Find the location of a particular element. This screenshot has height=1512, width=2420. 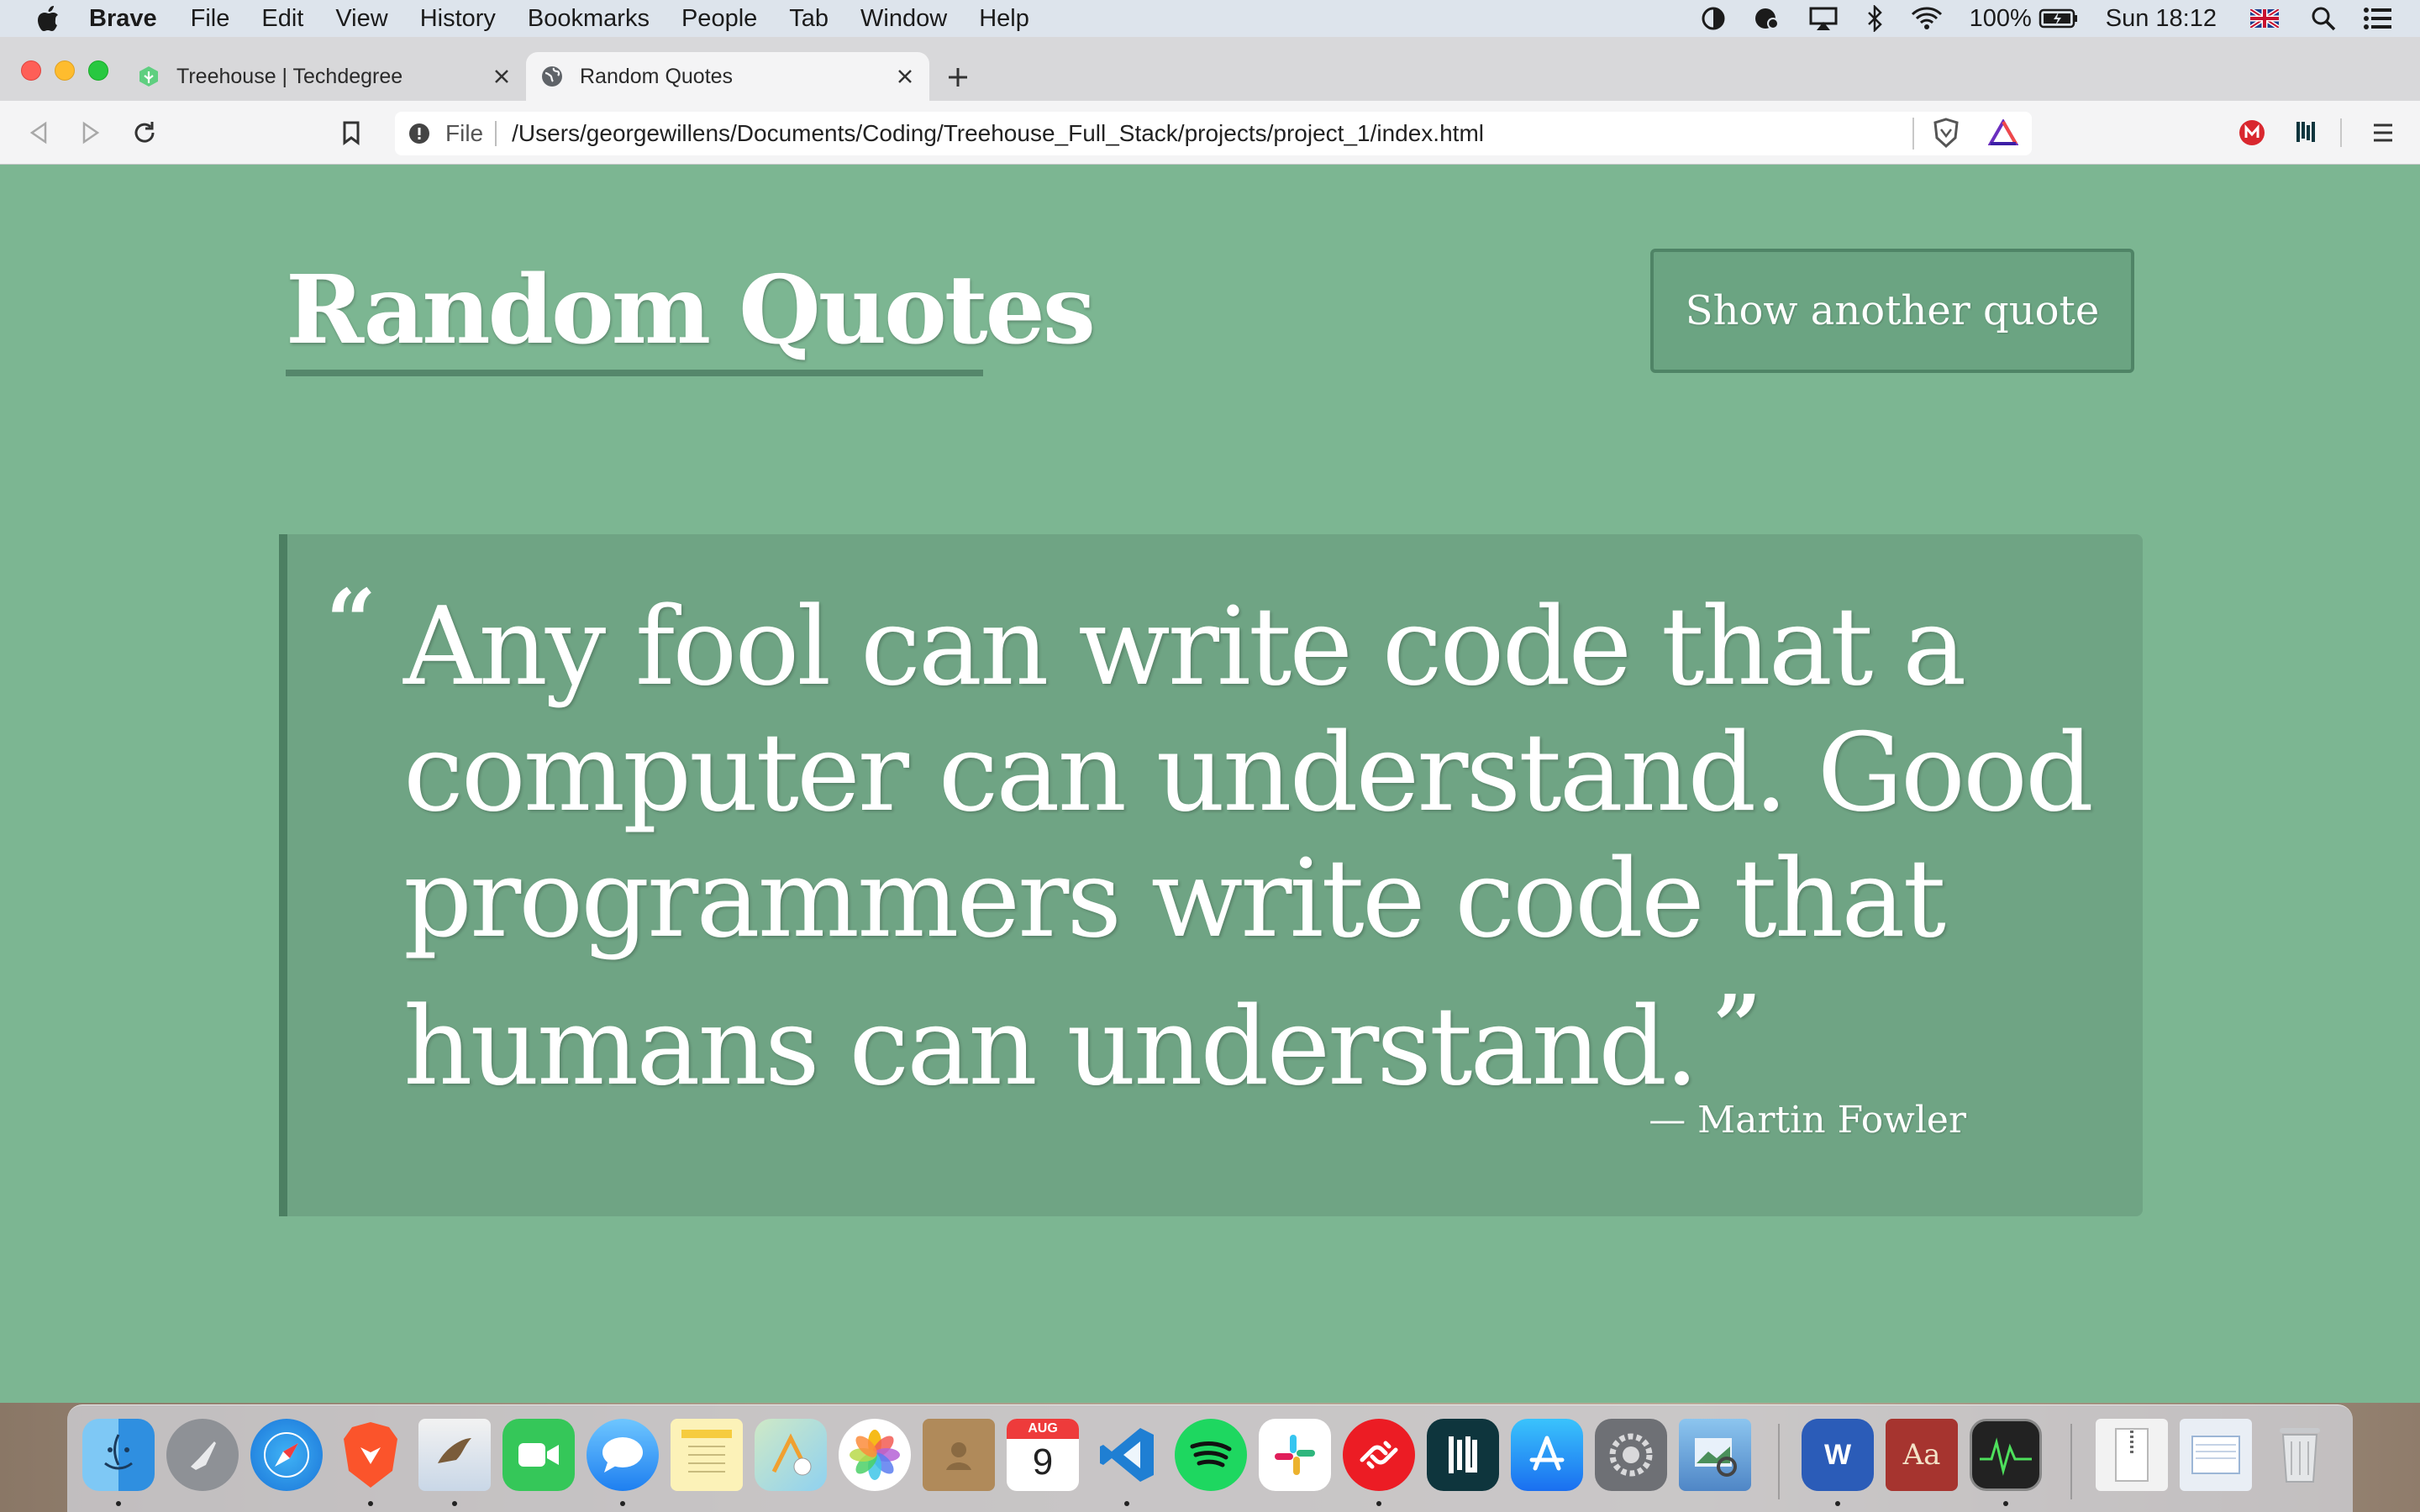

preview-mail-icon is located at coordinates (454, 1455).